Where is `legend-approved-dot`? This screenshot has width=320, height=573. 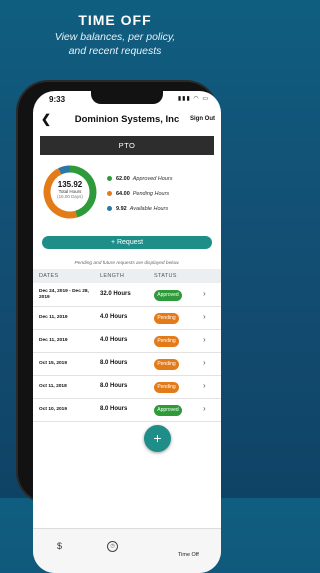
legend-approved-dot is located at coordinates (109, 178).